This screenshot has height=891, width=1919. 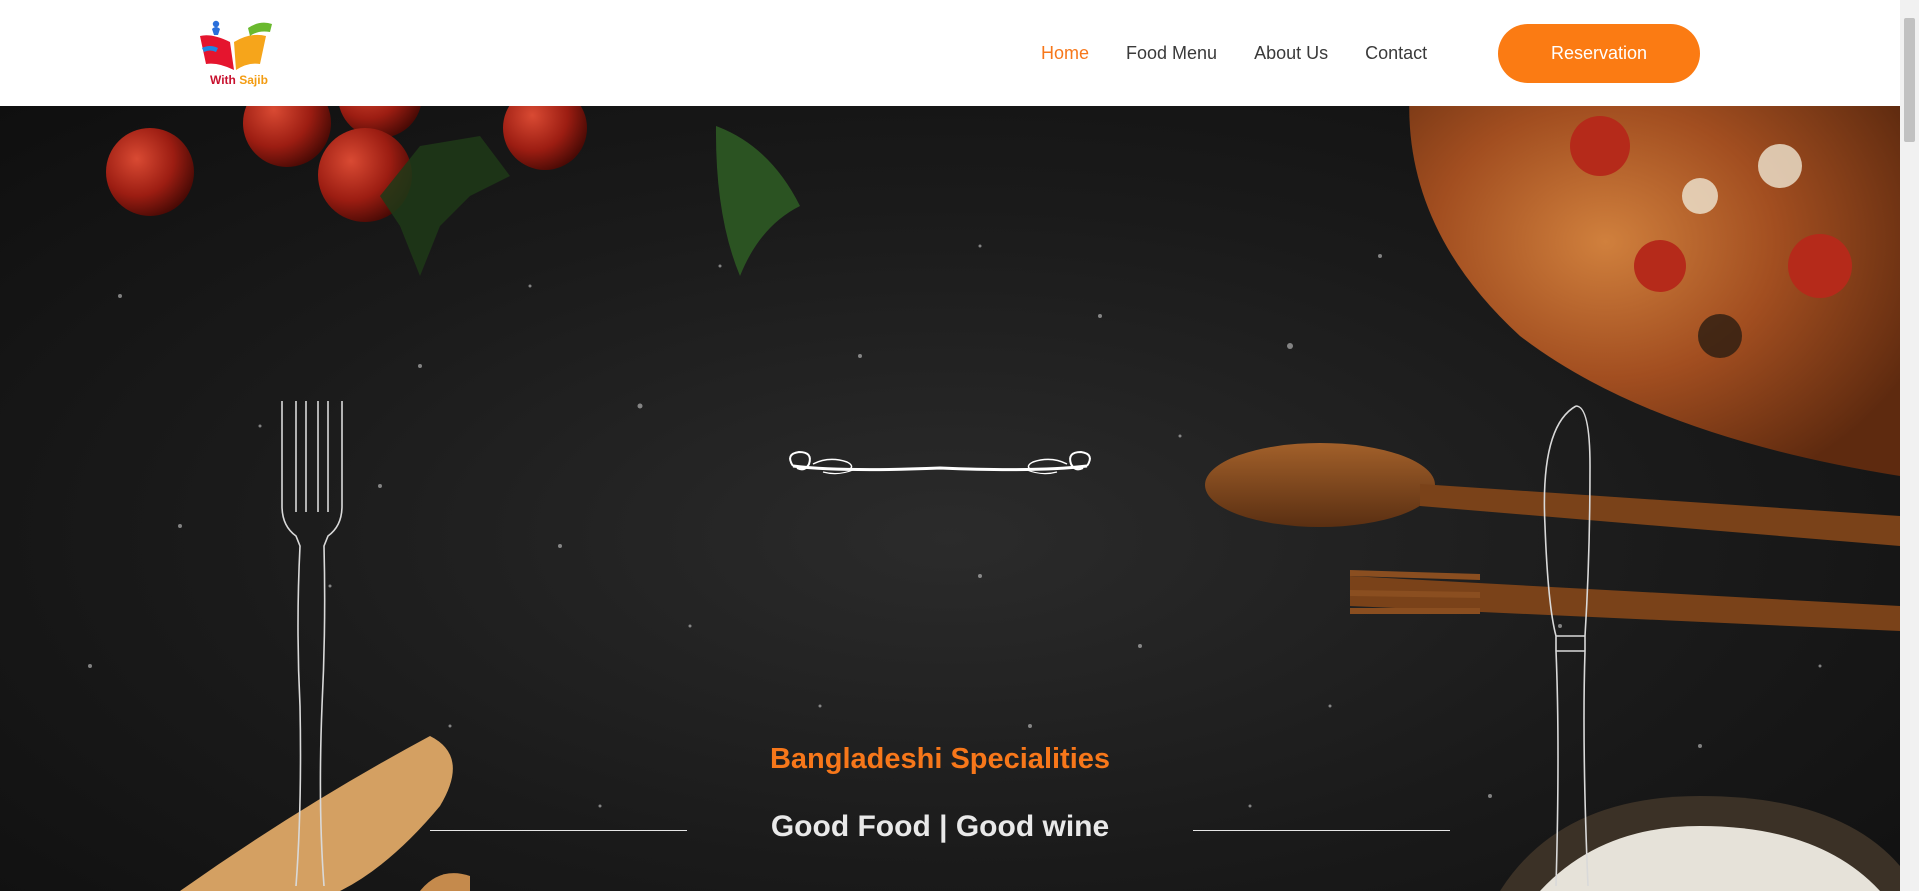 I want to click on brand-wordmark: With Sajib, so click(x=239, y=80).